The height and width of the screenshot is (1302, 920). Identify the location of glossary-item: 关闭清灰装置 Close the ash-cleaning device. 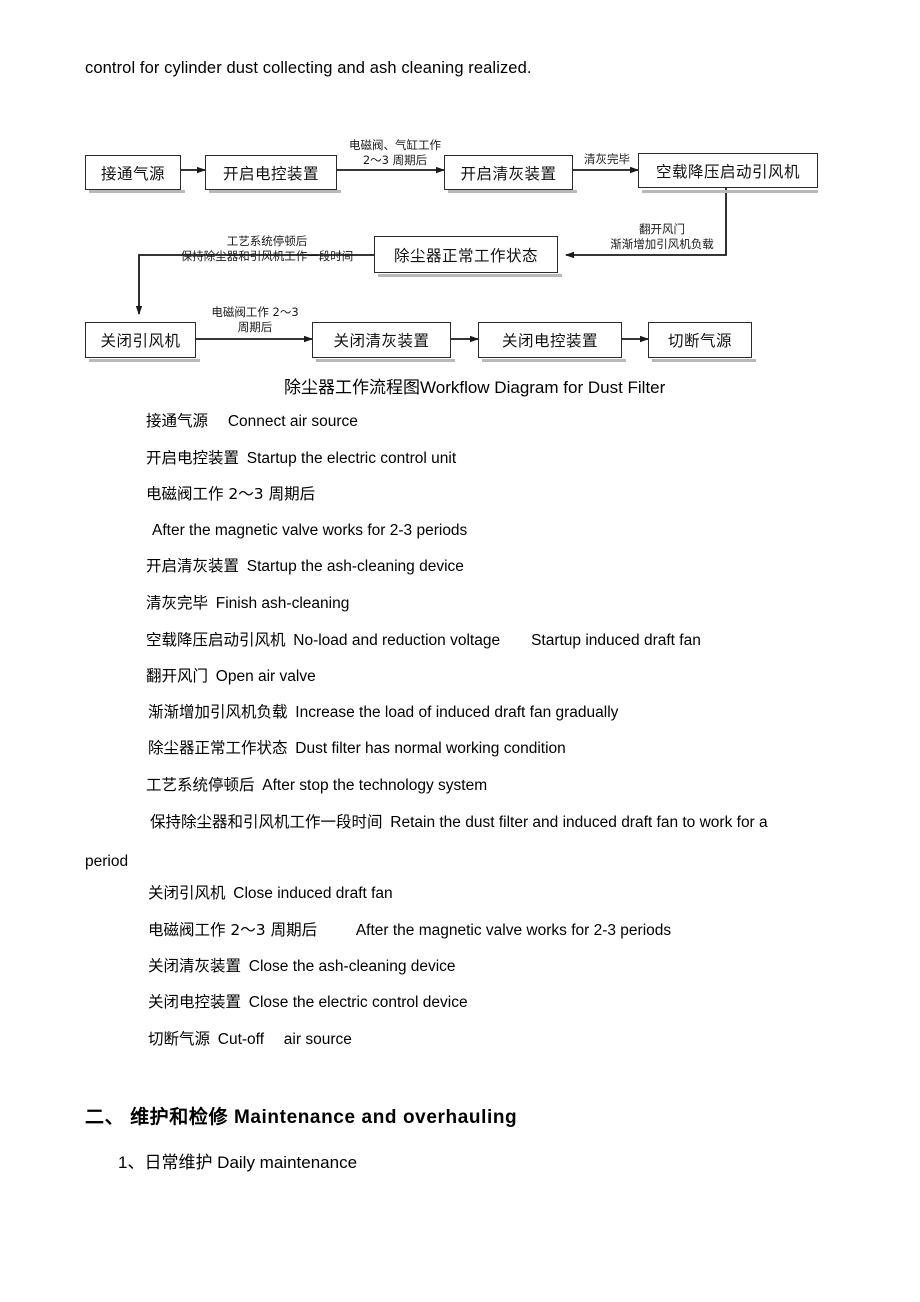
(302, 967).